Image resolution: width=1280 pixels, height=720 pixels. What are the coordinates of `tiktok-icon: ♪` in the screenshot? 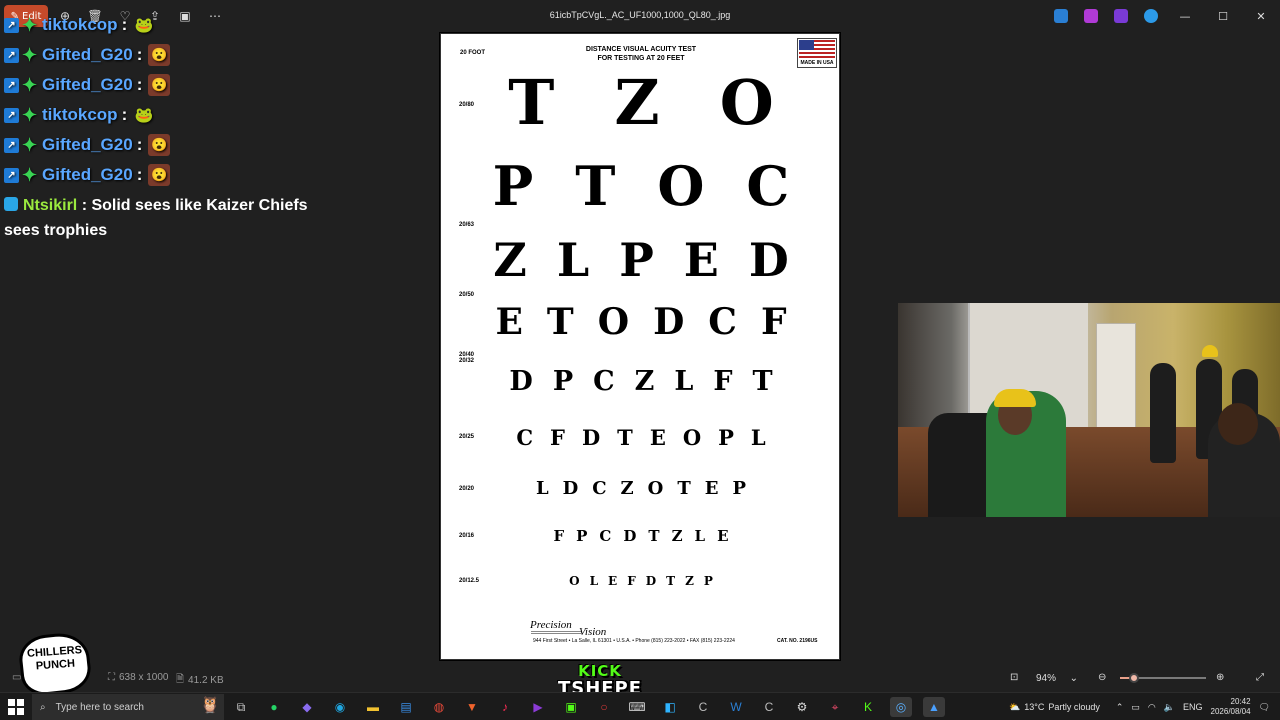 It's located at (505, 707).